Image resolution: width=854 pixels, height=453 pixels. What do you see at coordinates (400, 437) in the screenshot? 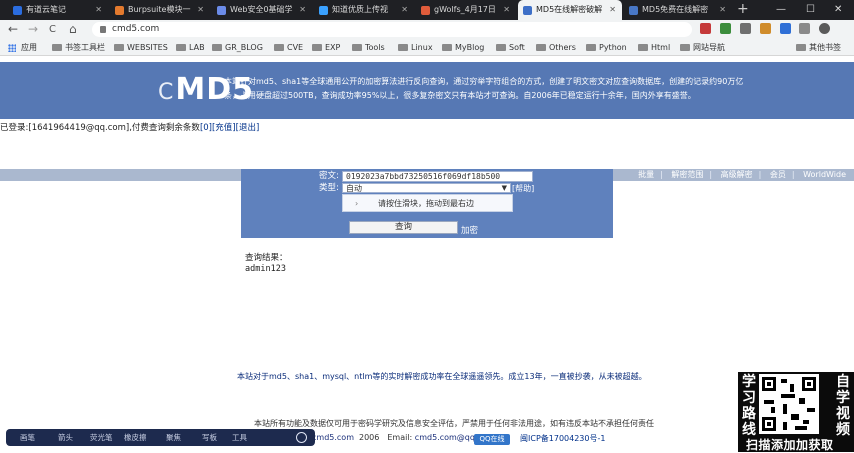
I see `footer-email-label: Email:` at bounding box center [400, 437].